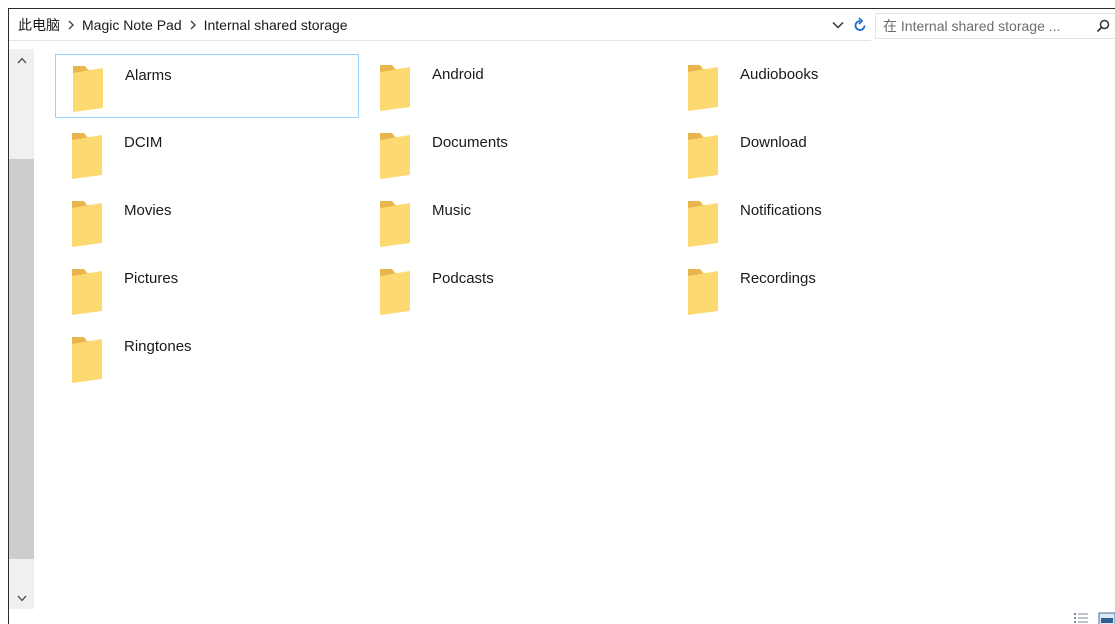 This screenshot has width=1115, height=624. Describe the element at coordinates (132, 25) in the screenshot. I see `breadcrumb-device: Magic Note Pad` at that location.